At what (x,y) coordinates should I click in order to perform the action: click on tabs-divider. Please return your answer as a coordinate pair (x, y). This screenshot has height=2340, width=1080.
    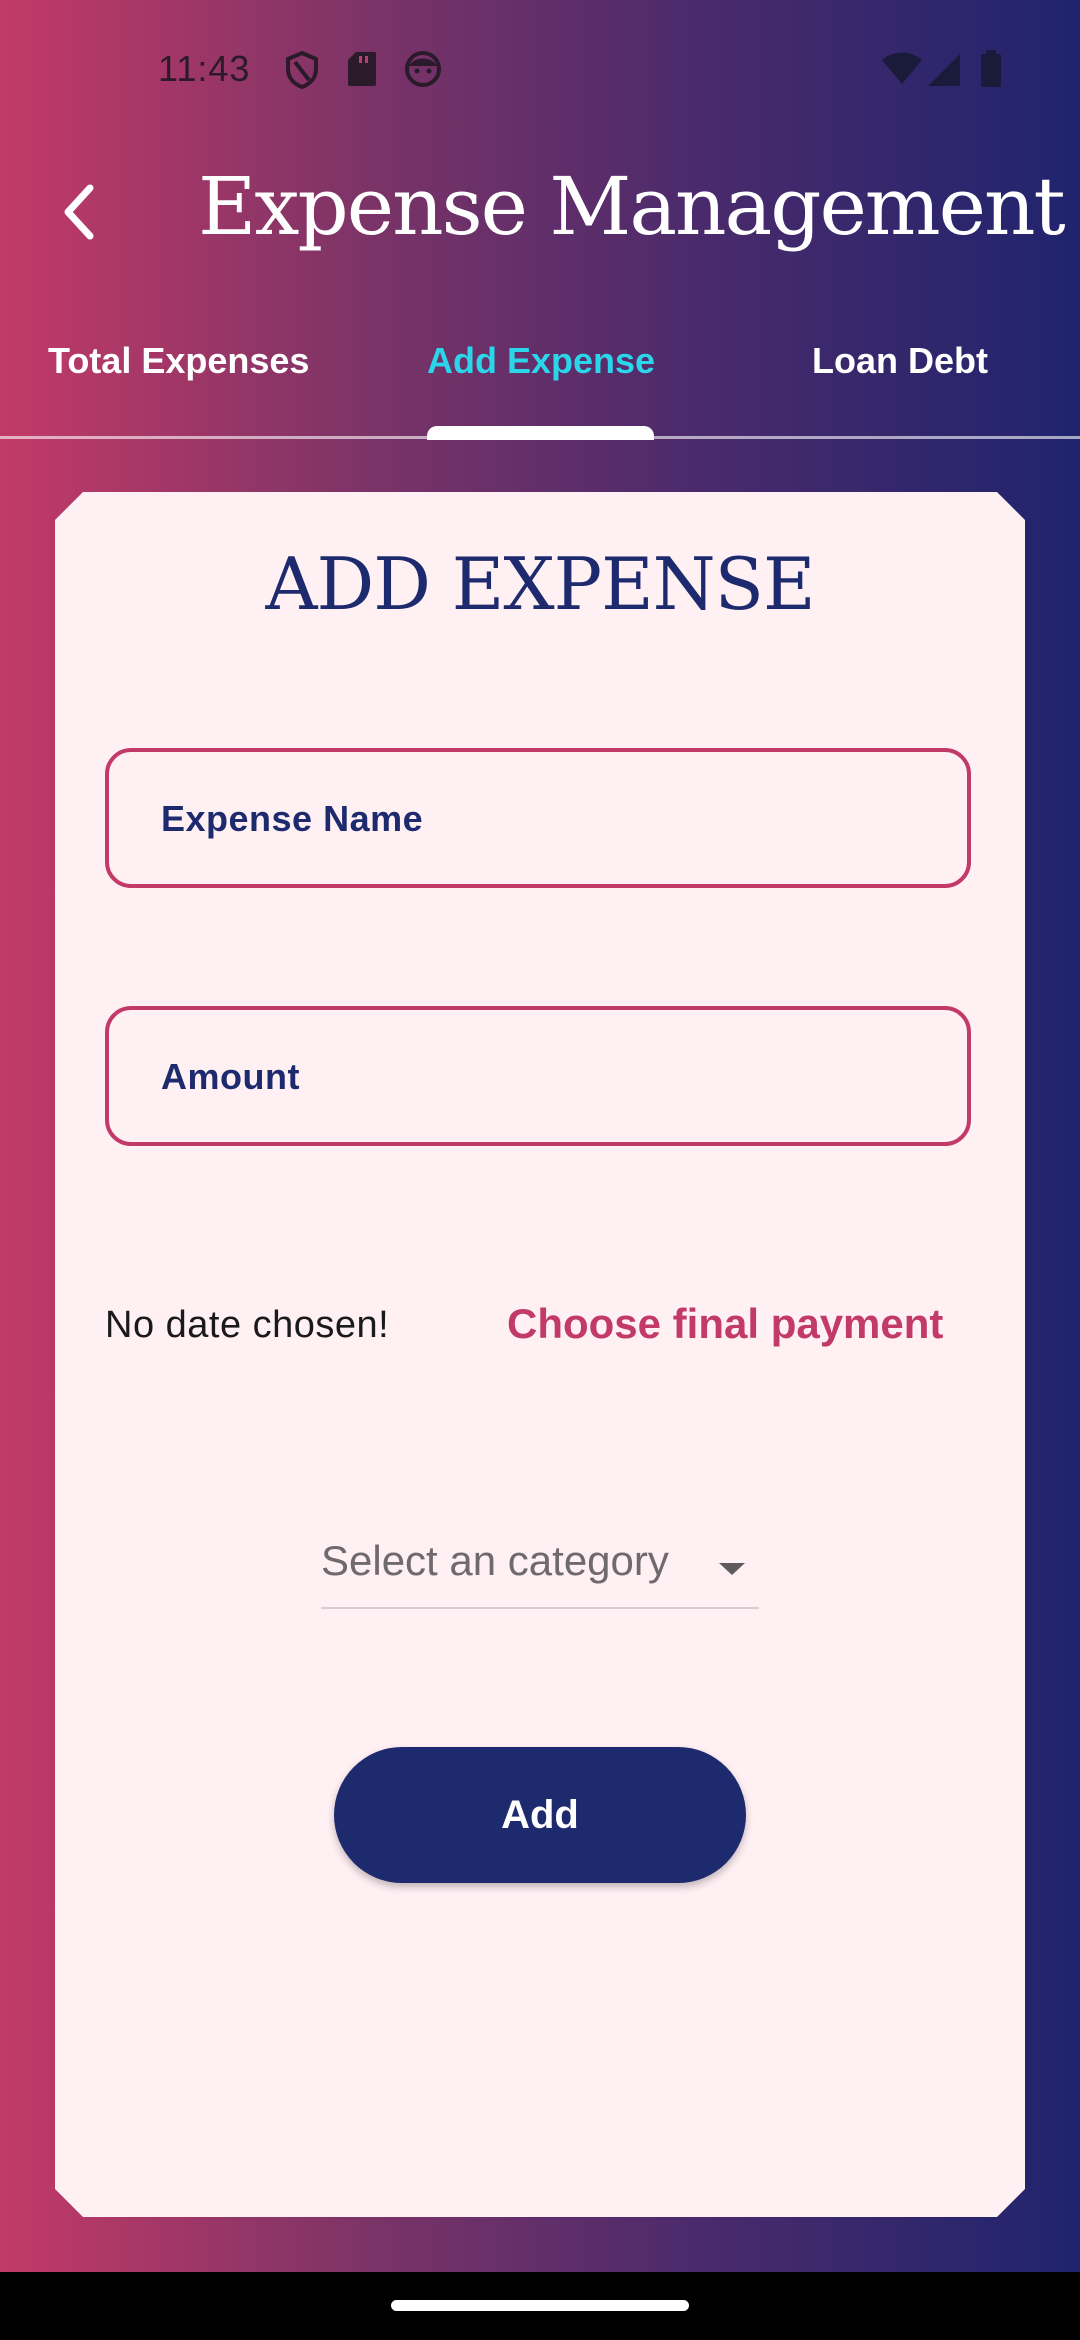
    Looking at the image, I should click on (540, 437).